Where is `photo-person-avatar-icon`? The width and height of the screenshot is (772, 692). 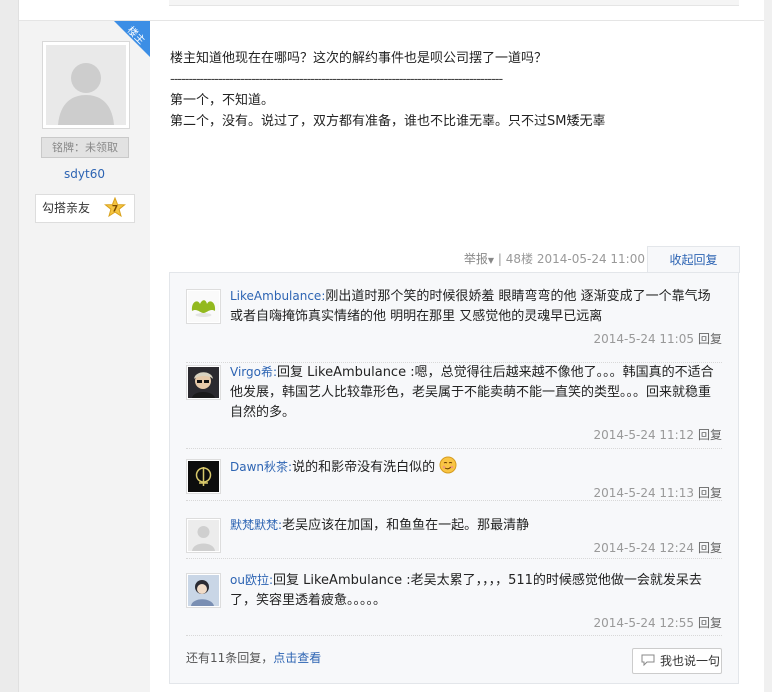 photo-person-avatar-icon is located at coordinates (203, 590).